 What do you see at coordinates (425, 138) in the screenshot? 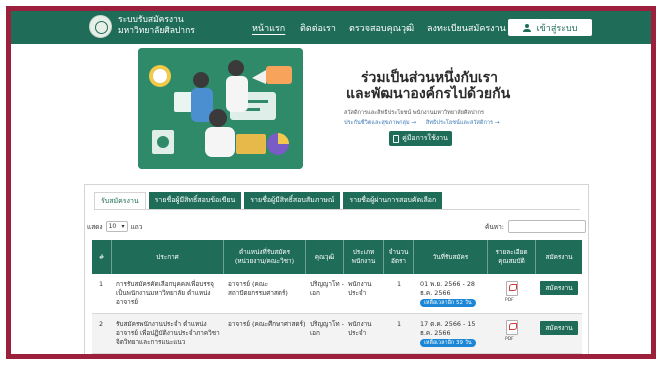
I see `manual-label: คู่มือการใช้งาน` at bounding box center [425, 138].